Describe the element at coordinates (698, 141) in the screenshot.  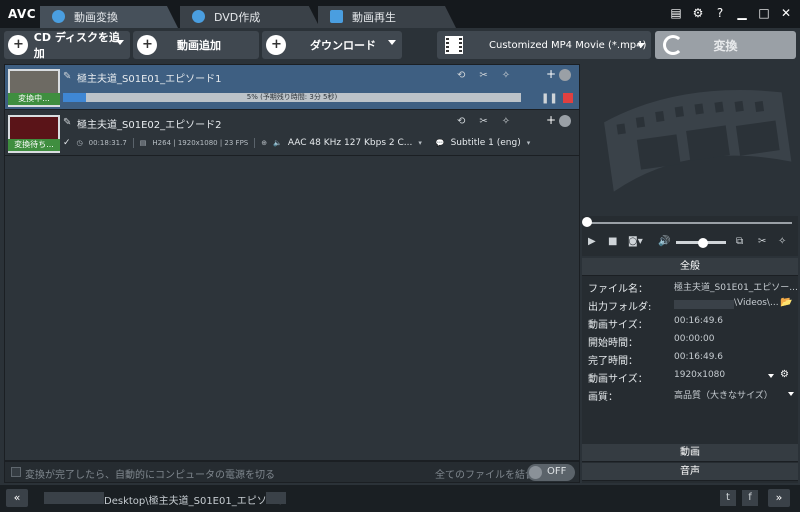
I see `film-reel-watermark-icon` at that location.